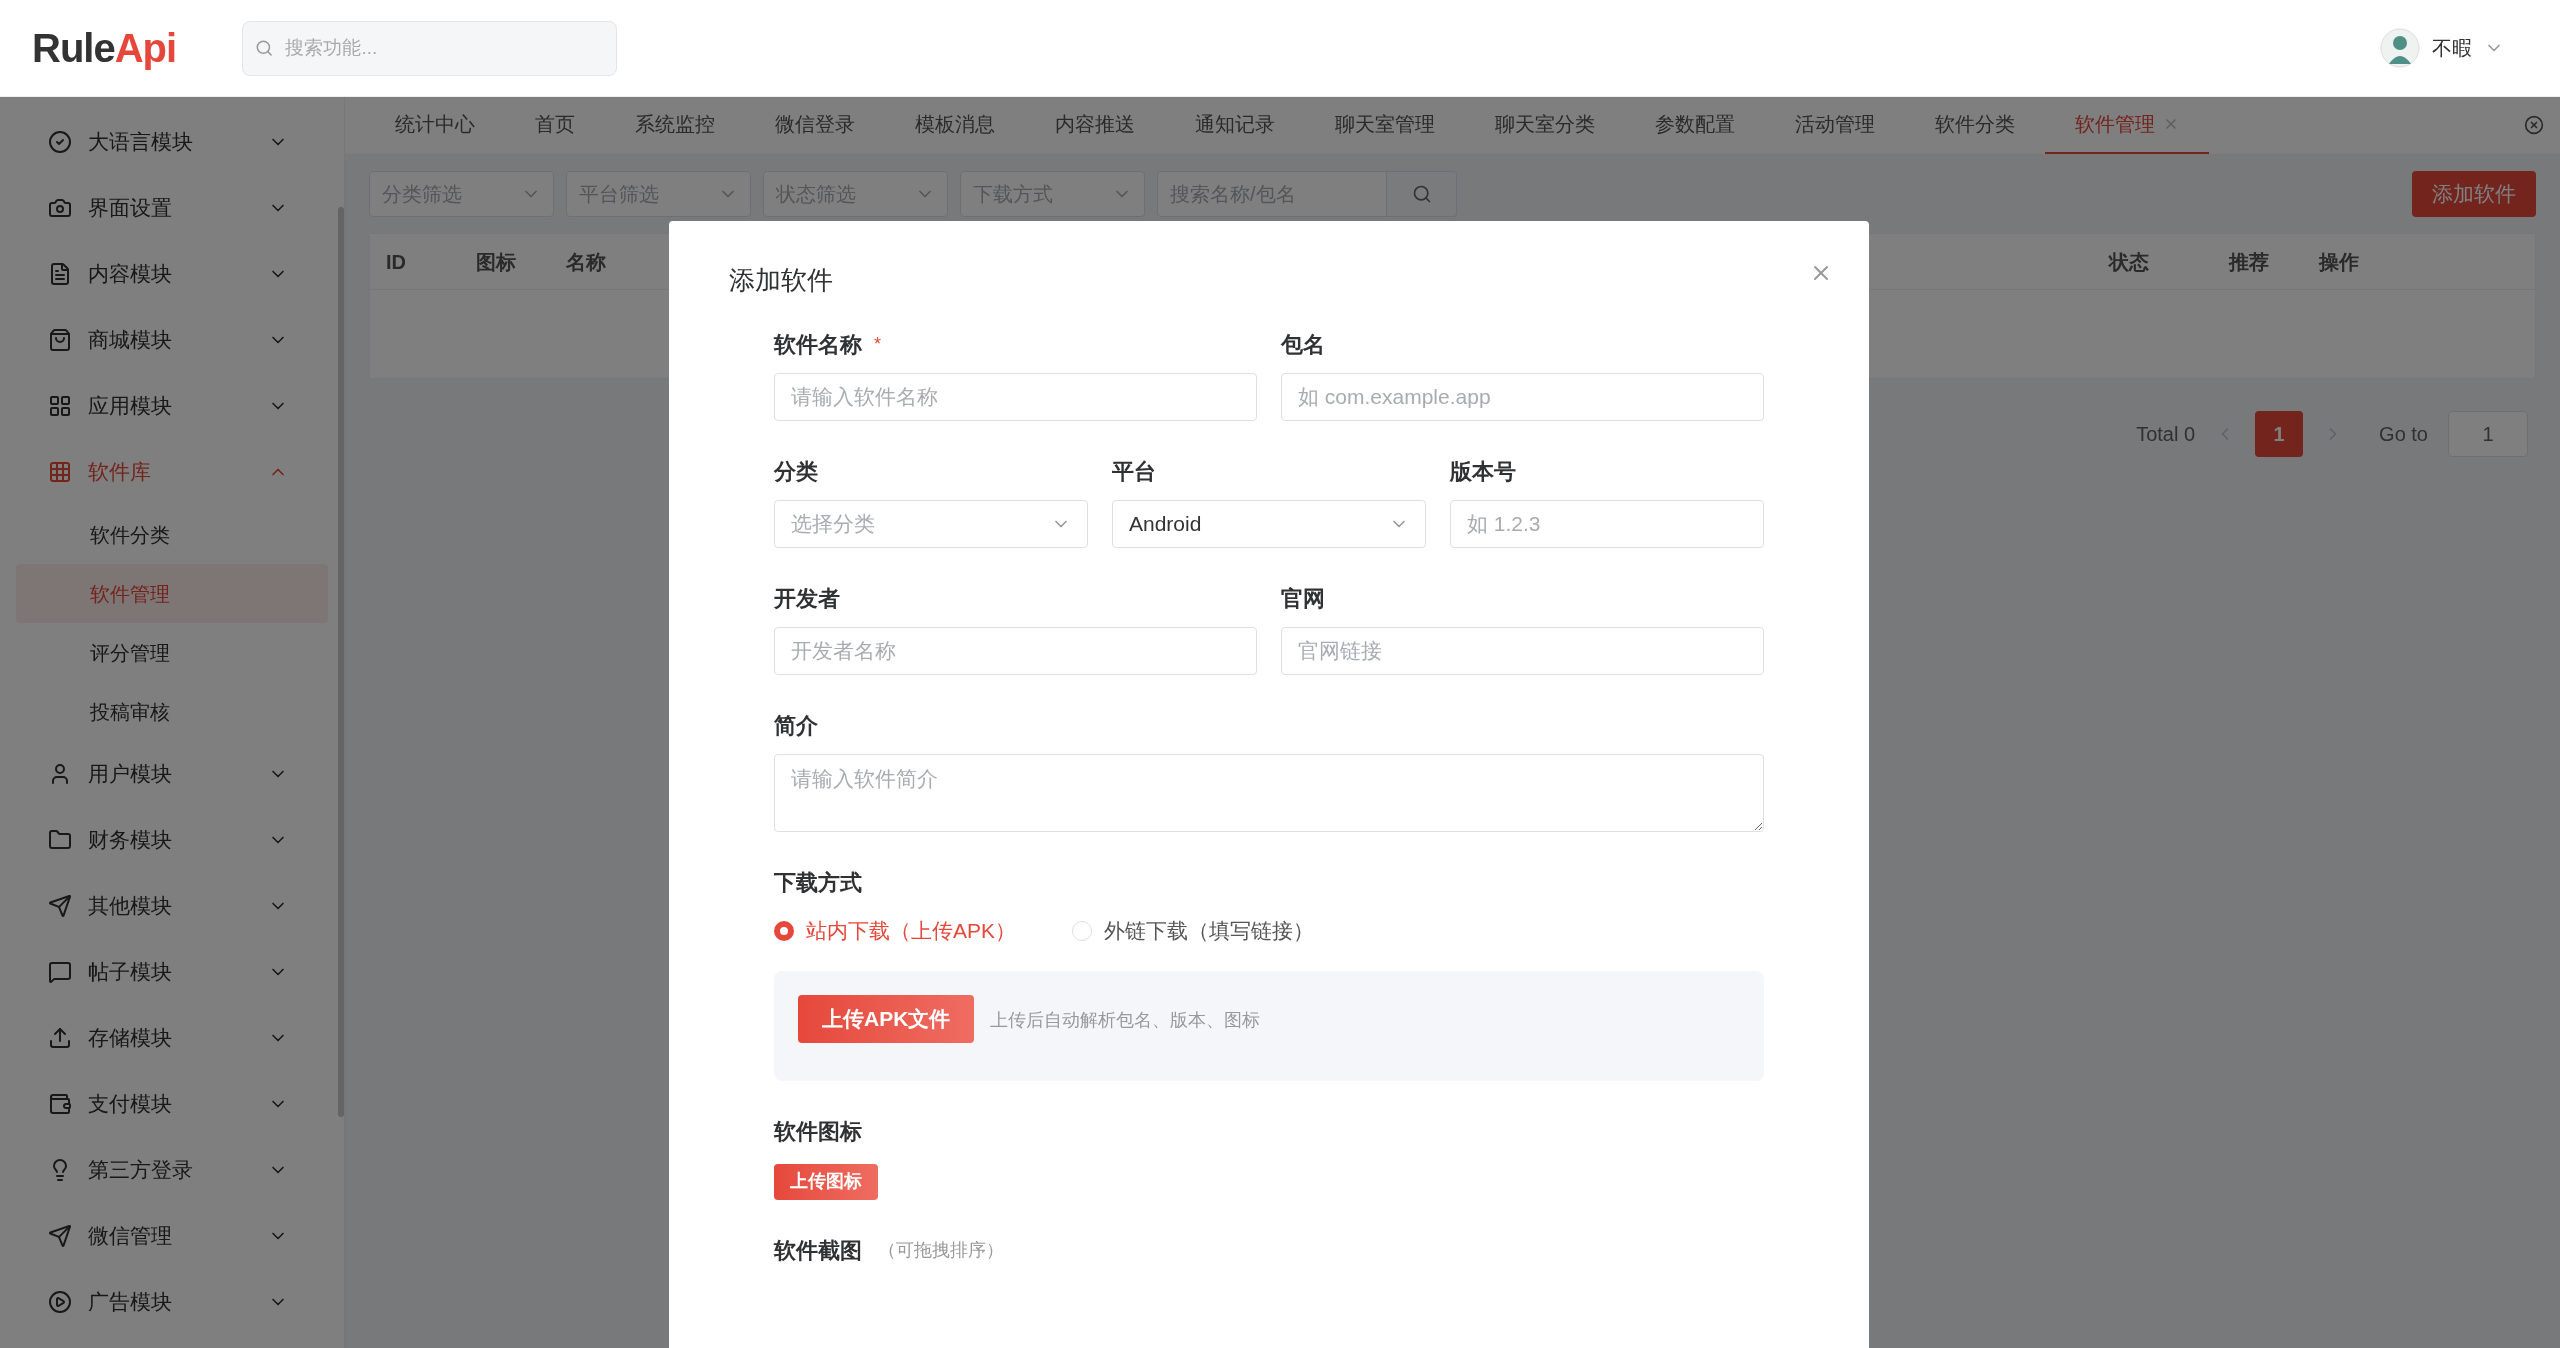 The height and width of the screenshot is (1348, 2560). Describe the element at coordinates (2166, 434) in the screenshot. I see `total-count: Total 0` at that location.